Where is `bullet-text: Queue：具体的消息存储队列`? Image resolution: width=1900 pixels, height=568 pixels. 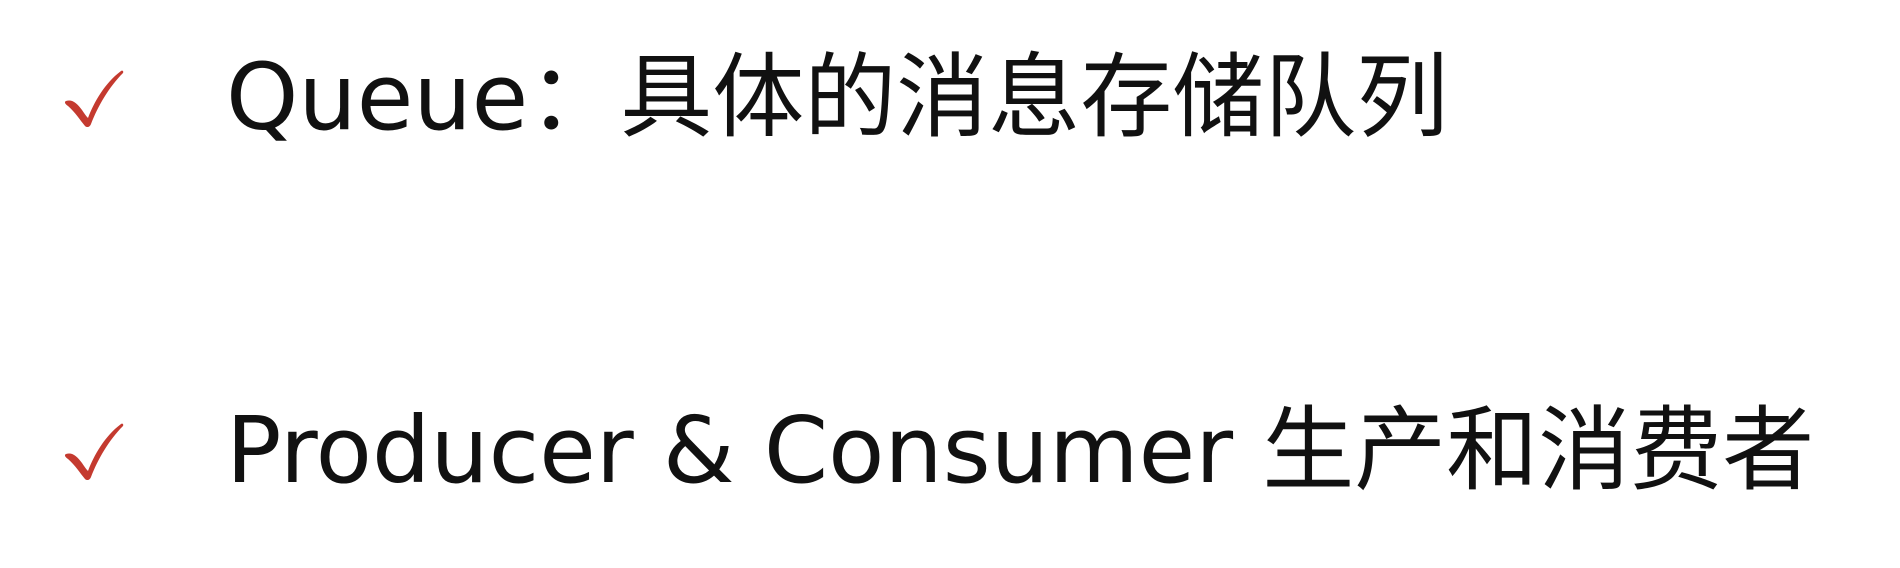
bullet-text: Queue：具体的消息存储队列 is located at coordinates (837, 97).